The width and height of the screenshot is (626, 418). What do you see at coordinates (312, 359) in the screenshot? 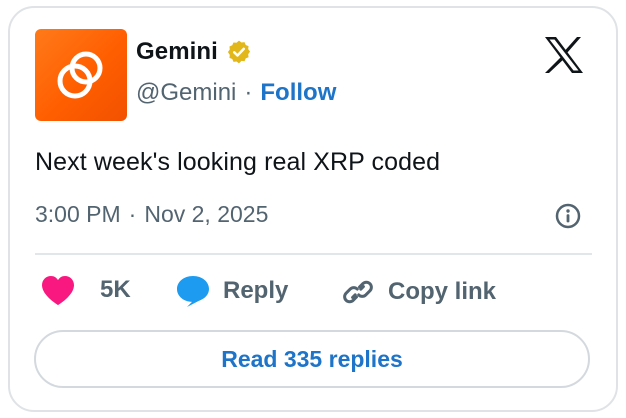
I see `read-replies-button: Read 335 replies` at bounding box center [312, 359].